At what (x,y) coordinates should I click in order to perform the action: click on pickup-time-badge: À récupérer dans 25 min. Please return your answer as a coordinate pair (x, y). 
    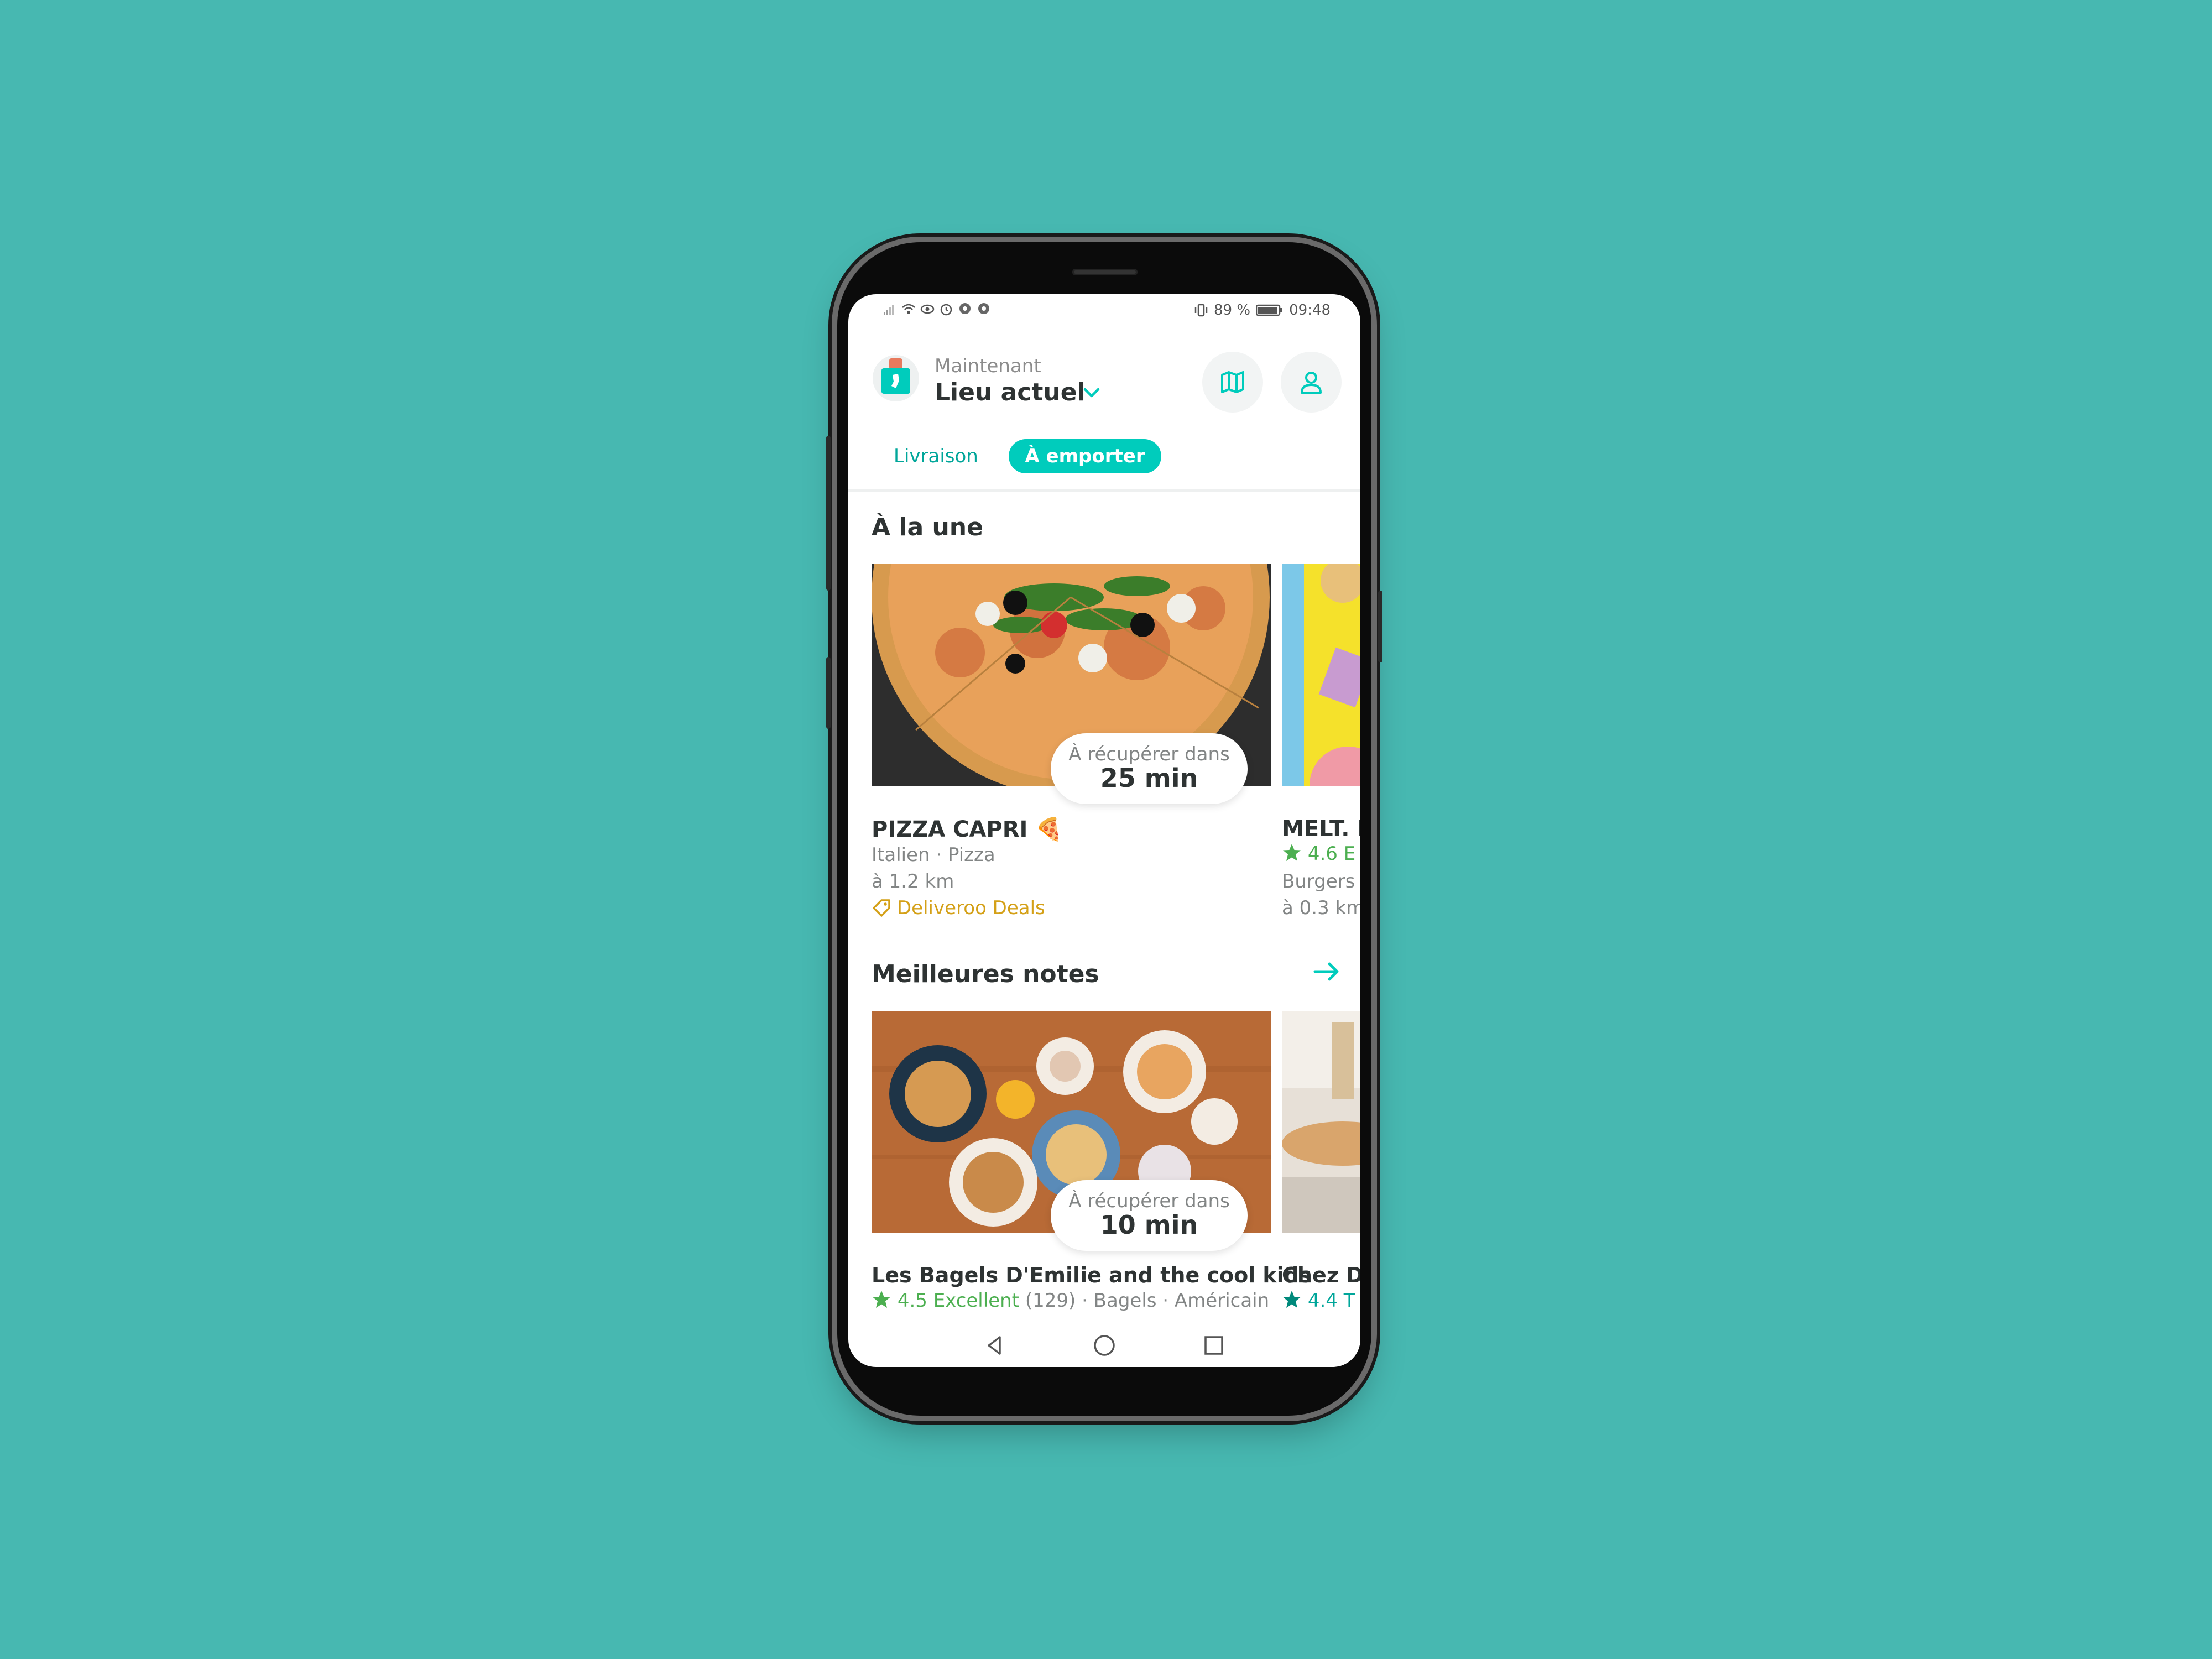
    Looking at the image, I should click on (1150, 769).